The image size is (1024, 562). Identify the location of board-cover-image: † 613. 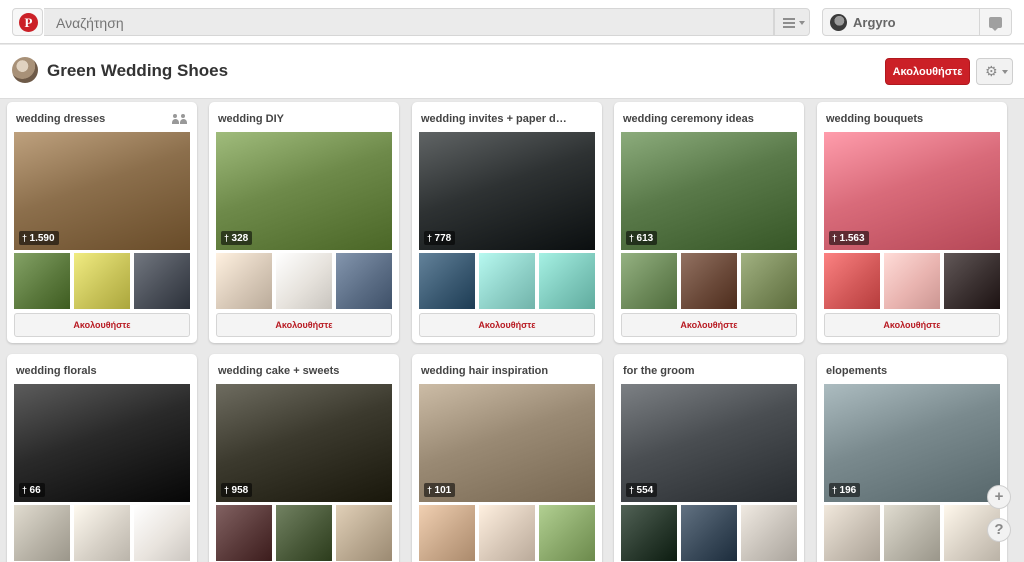
(709, 191).